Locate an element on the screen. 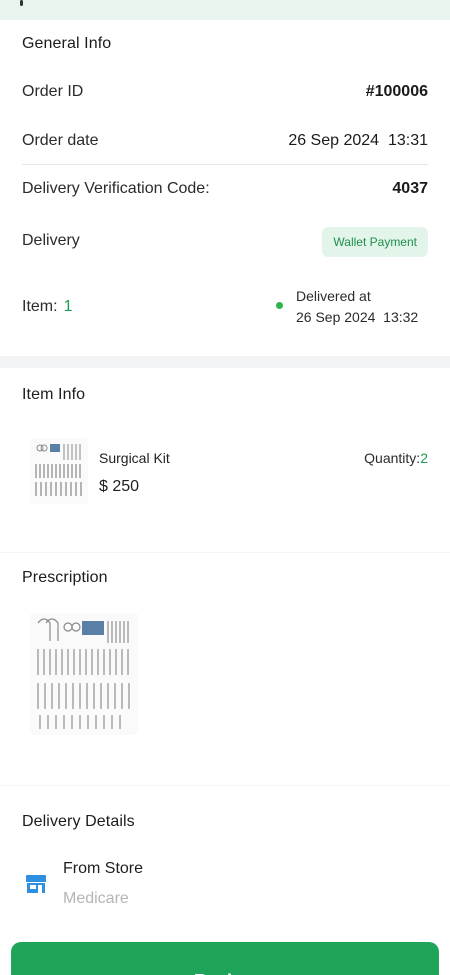  surgical-kit-image is located at coordinates (59, 471).